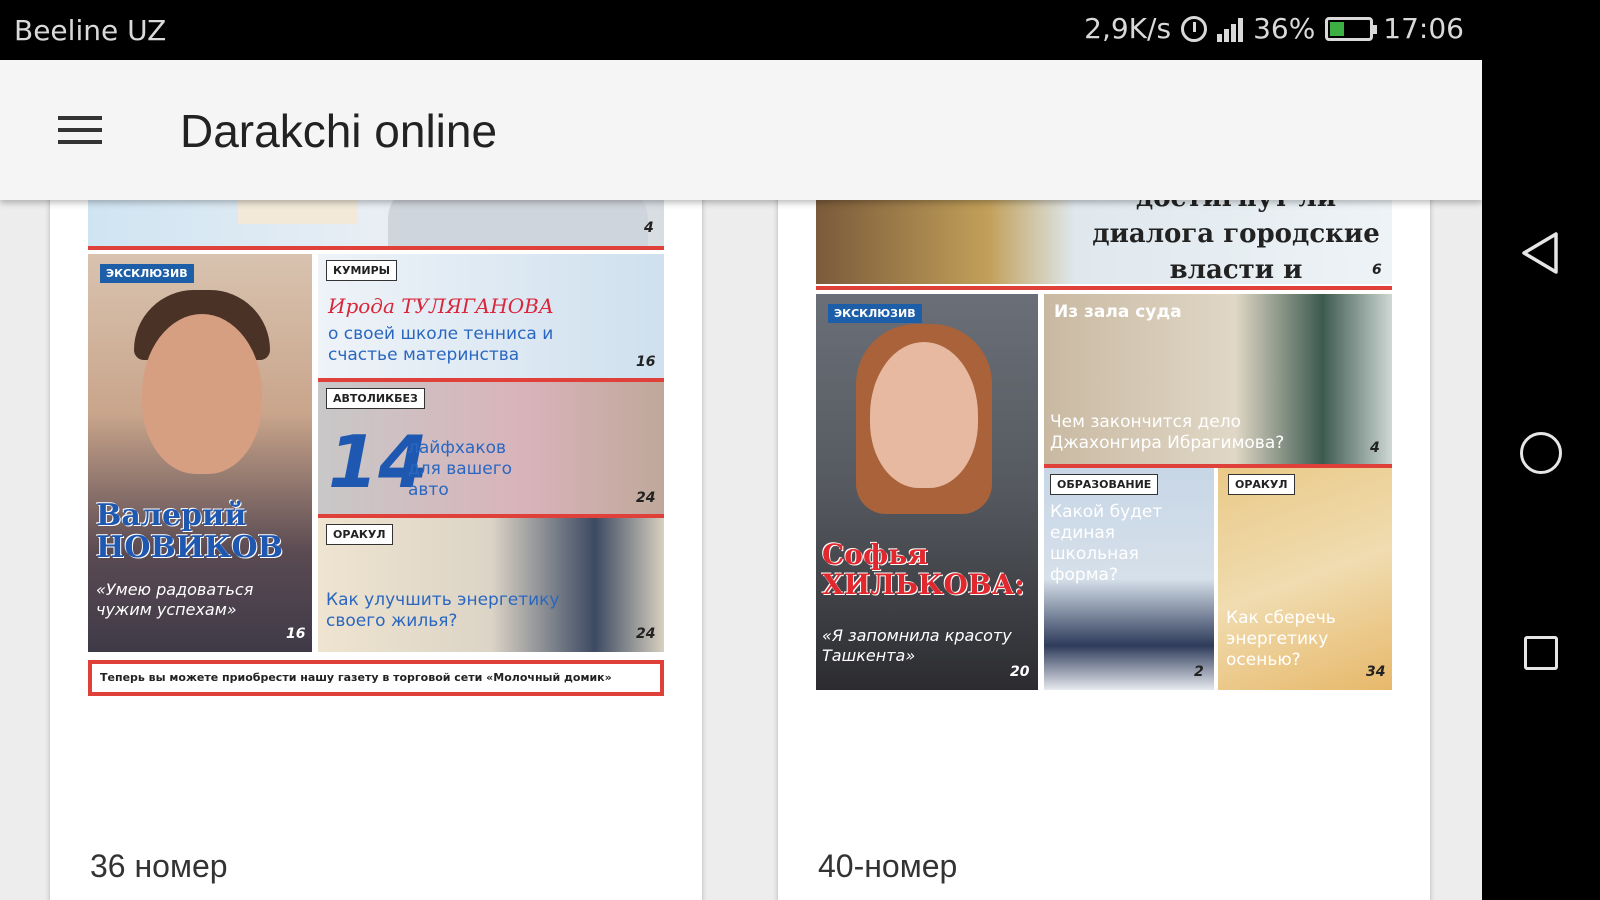 The image size is (1600, 900). I want to click on network-speed: 2,9K/s, so click(1128, 28).